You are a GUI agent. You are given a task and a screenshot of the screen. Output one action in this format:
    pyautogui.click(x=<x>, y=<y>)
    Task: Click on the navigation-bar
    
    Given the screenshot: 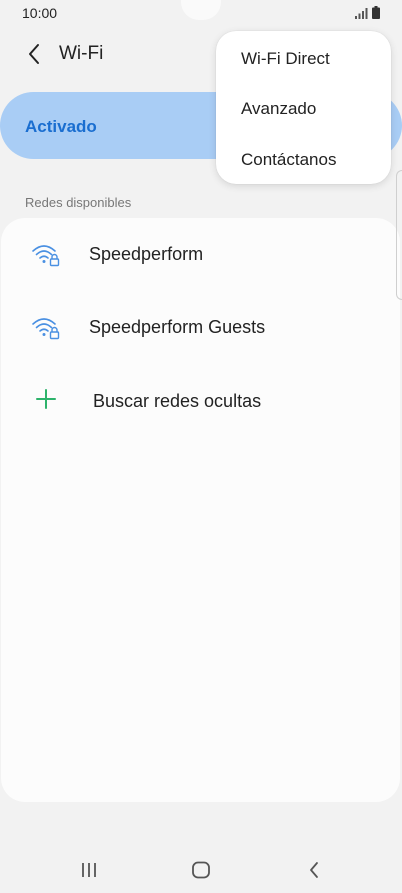 What is the action you would take?
    pyautogui.click(x=201, y=869)
    